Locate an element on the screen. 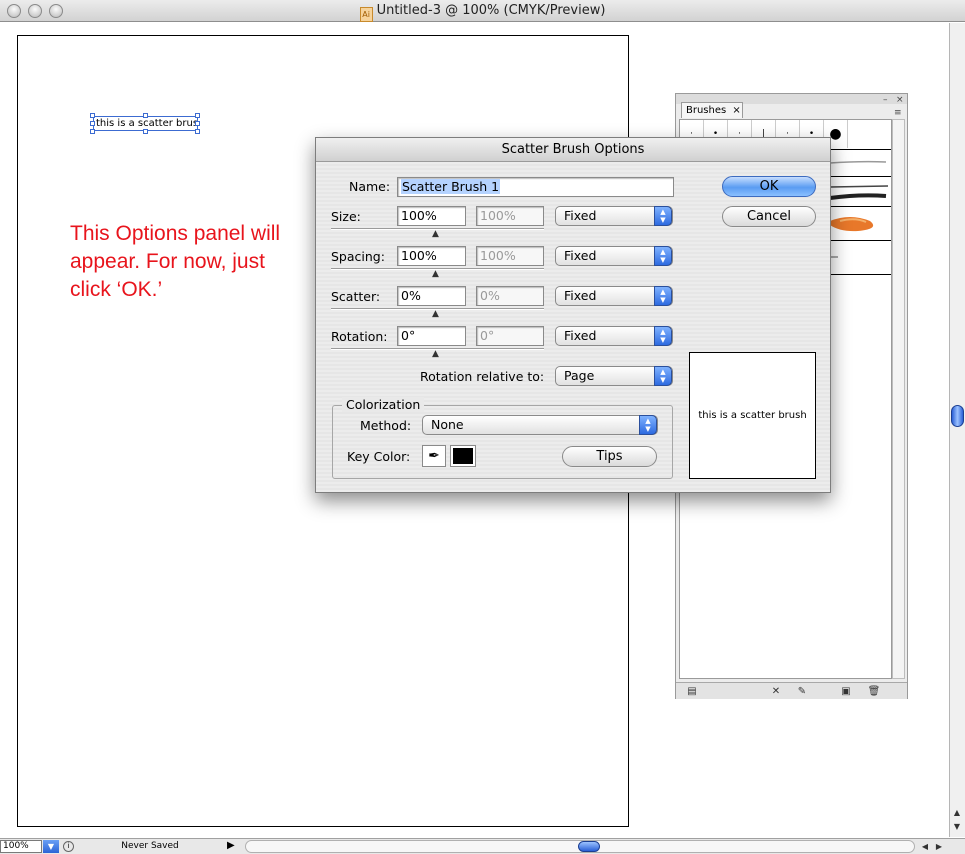 This screenshot has height=854, width=965. status-bar: 100% ▼ i Never Saved ▶ ◀ ▶ is located at coordinates (482, 846).